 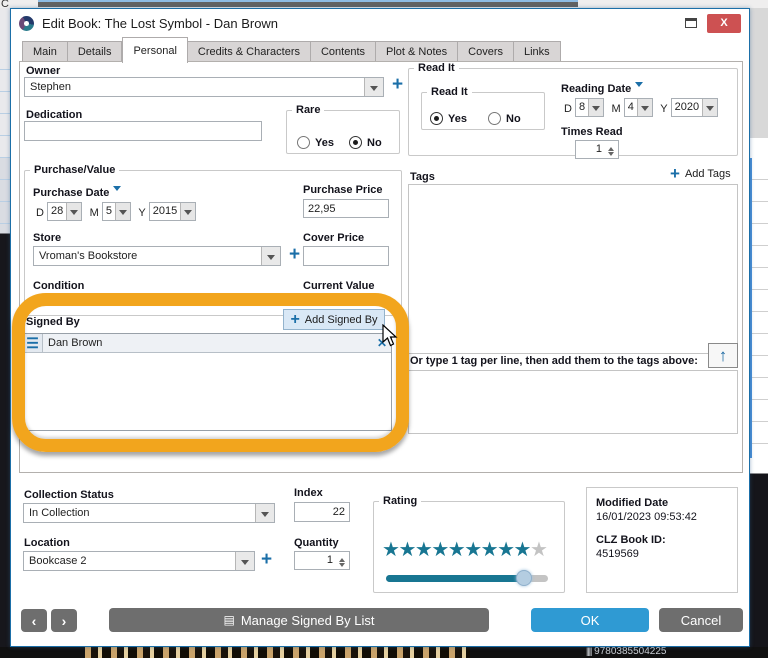 I want to click on cover-price-label: Cover Price, so click(x=334, y=238).